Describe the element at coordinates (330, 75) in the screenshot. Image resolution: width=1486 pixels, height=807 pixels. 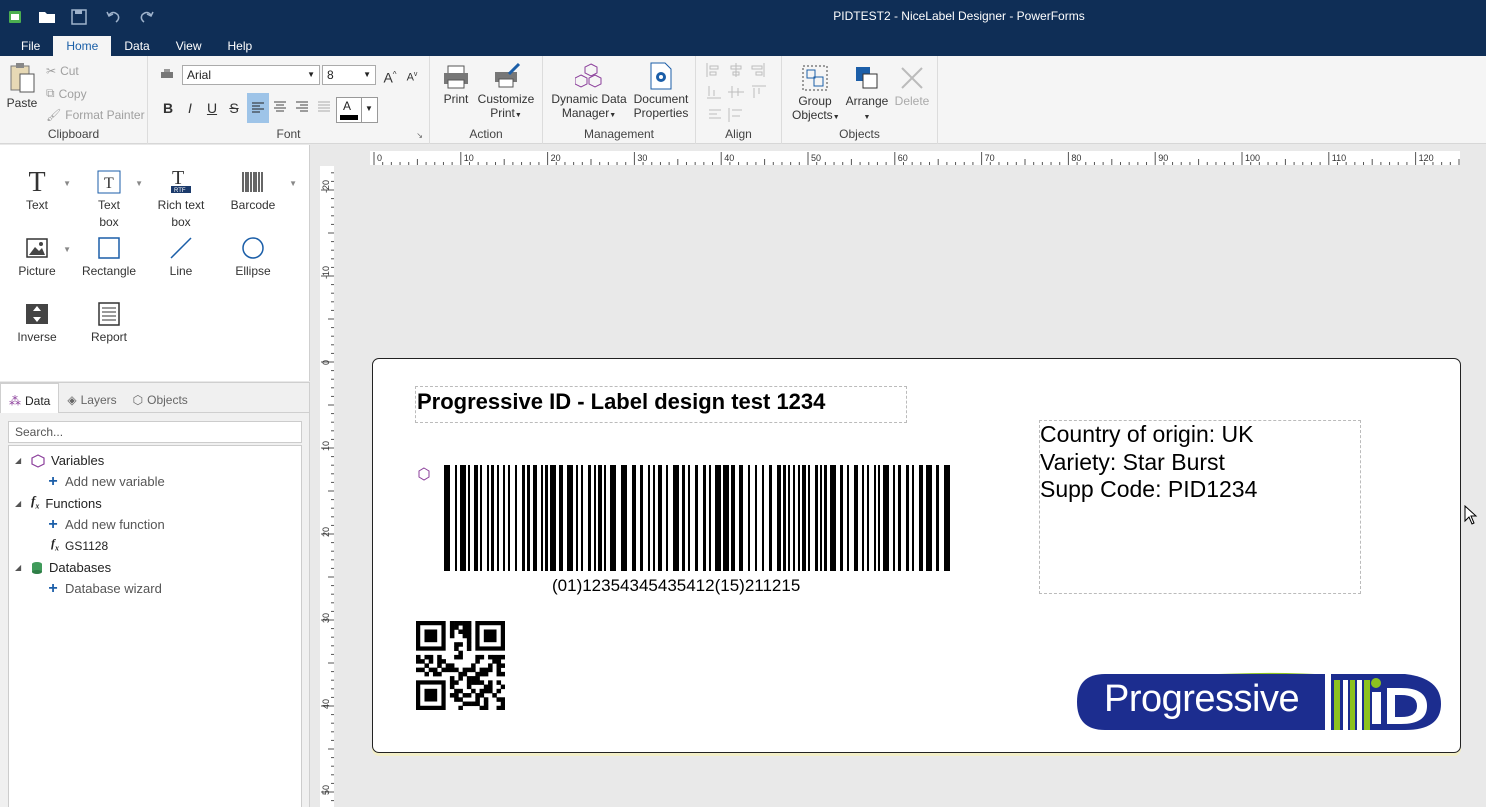
I see `font-size-value: 8` at that location.